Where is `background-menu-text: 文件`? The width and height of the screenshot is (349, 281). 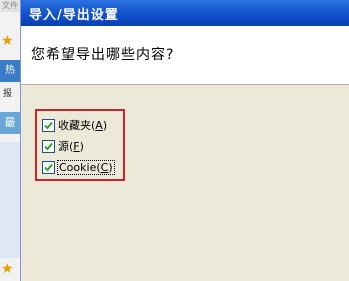
background-menu-text: 文件 is located at coordinates (10, 5).